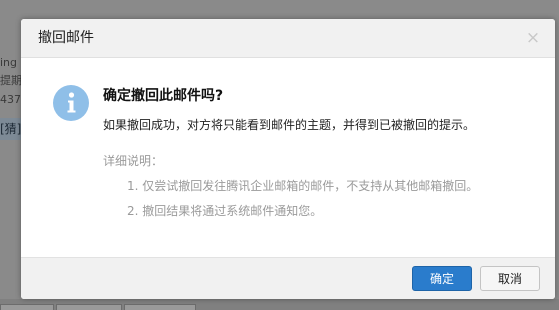 Image resolution: width=559 pixels, height=310 pixels. I want to click on background-tab: [猜], so click(11, 129).